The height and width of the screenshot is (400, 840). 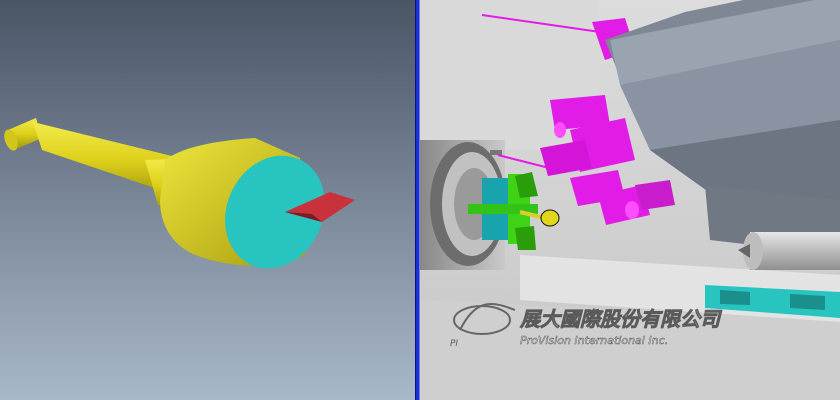 I want to click on tailstock, so click(x=789, y=251).